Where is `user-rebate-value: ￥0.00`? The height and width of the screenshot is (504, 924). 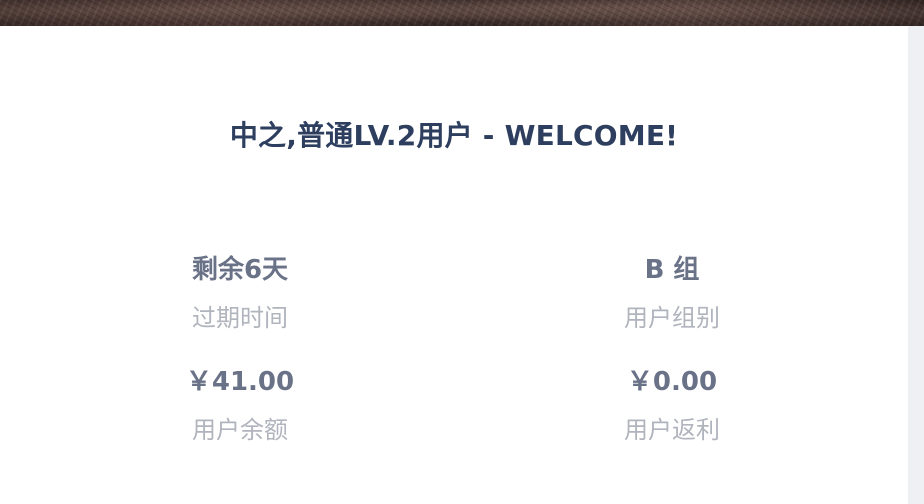 user-rebate-value: ￥0.00 is located at coordinates (672, 382).